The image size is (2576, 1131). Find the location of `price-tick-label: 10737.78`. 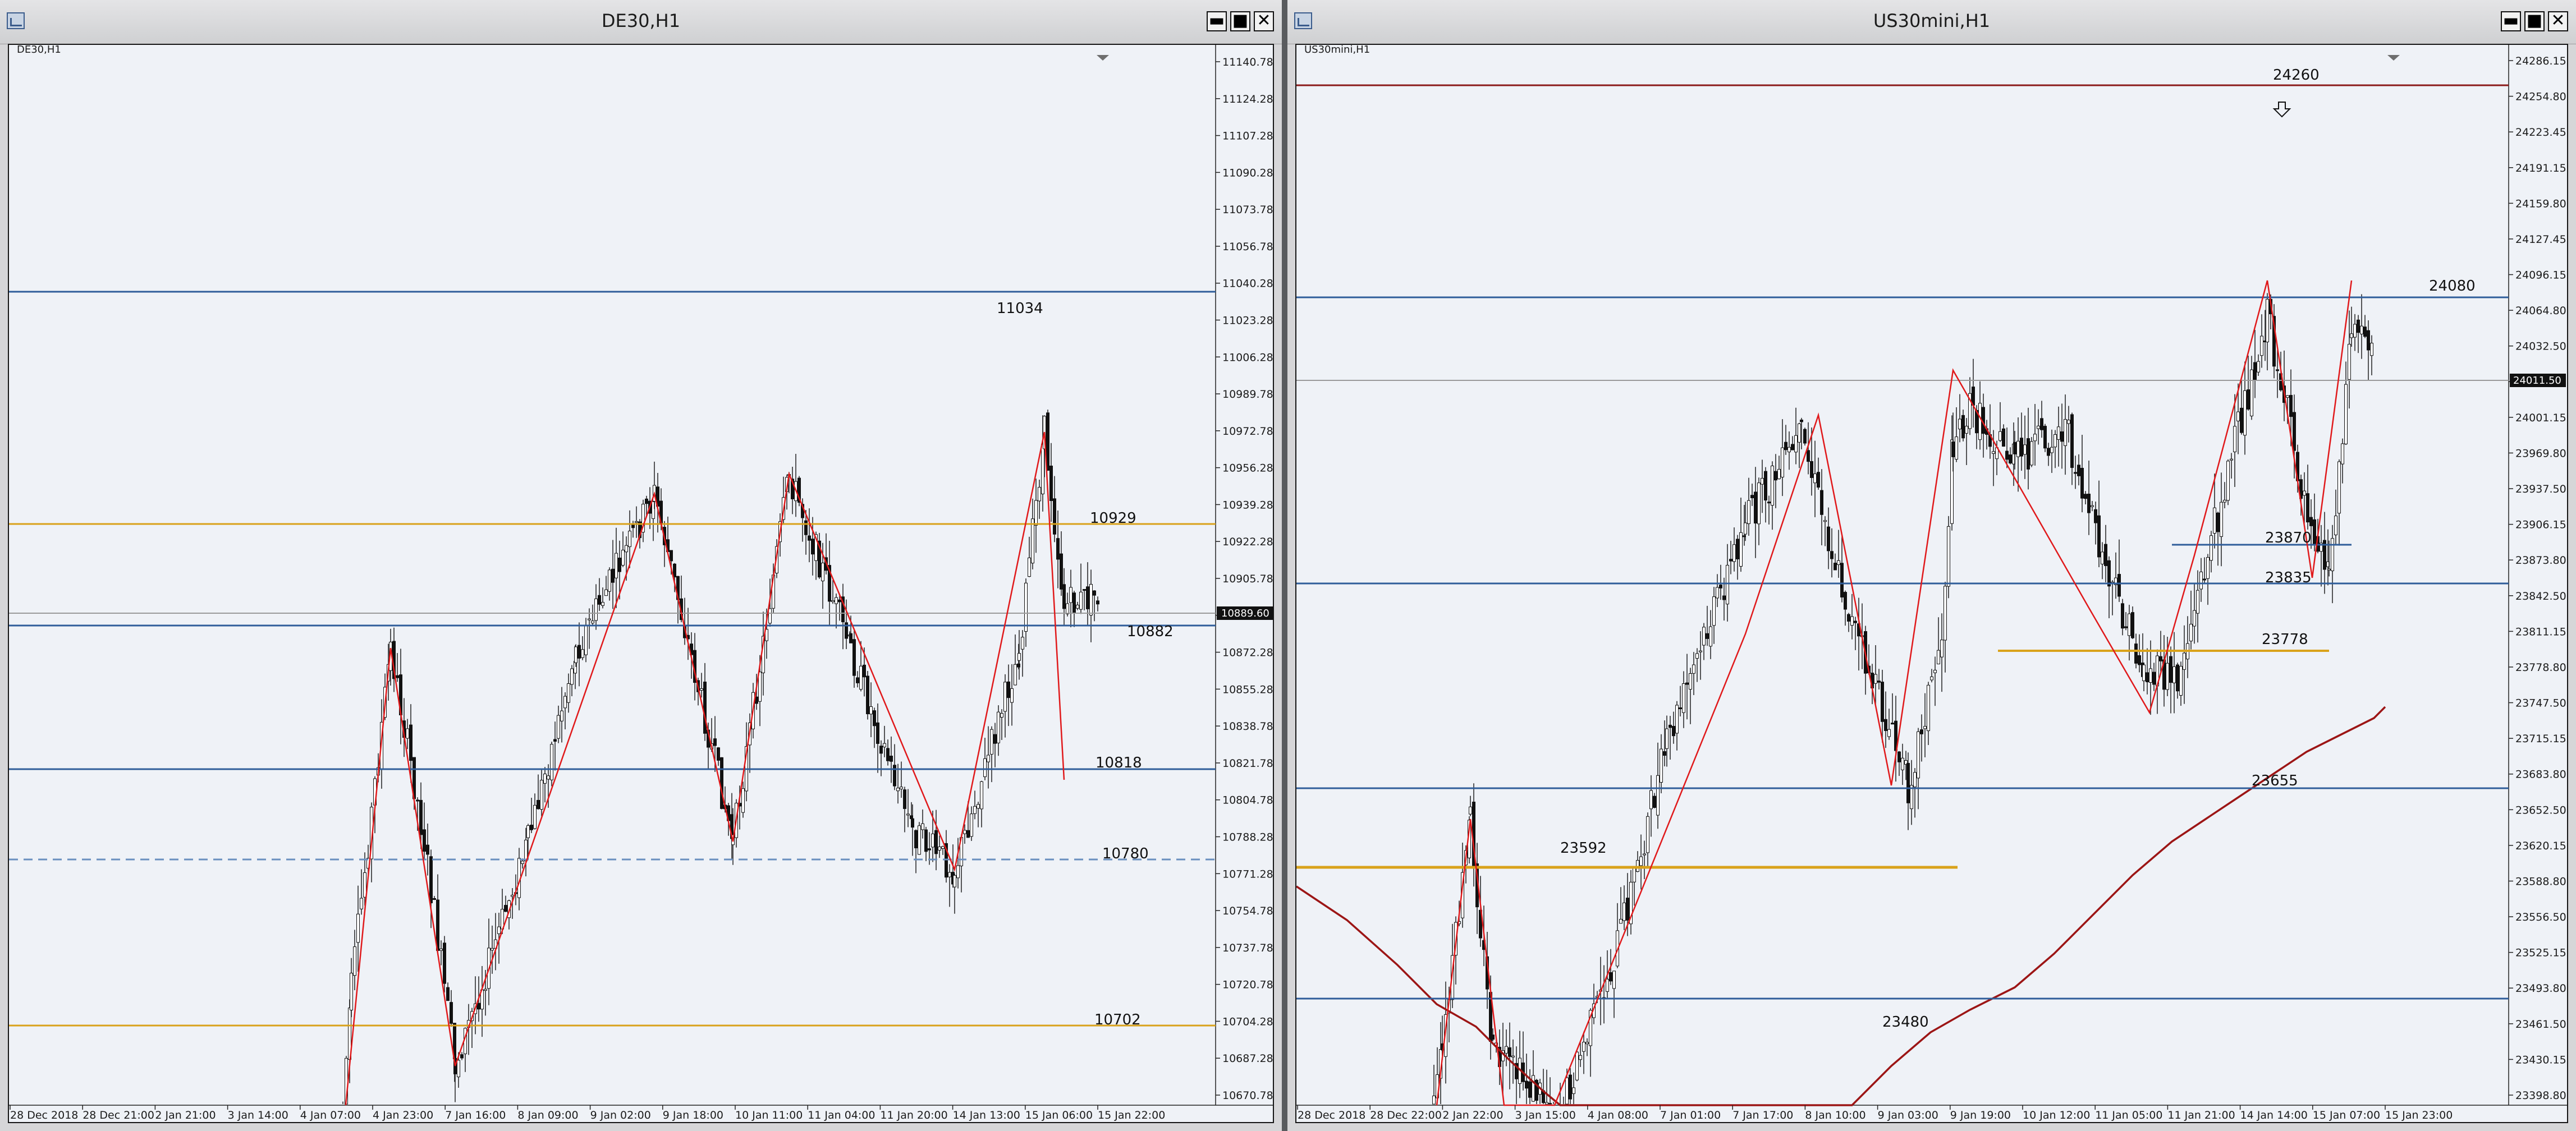

price-tick-label: 10737.78 is located at coordinates (1247, 948).